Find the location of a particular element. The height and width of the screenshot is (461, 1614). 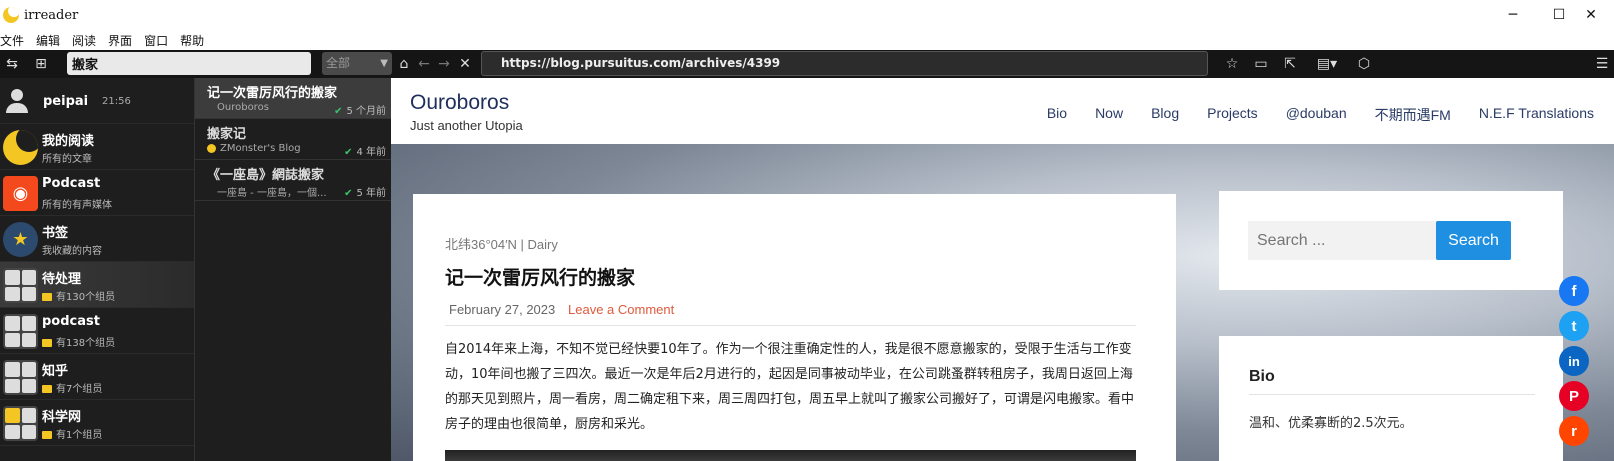

grid-view-icon: ⊞ is located at coordinates (41, 64).